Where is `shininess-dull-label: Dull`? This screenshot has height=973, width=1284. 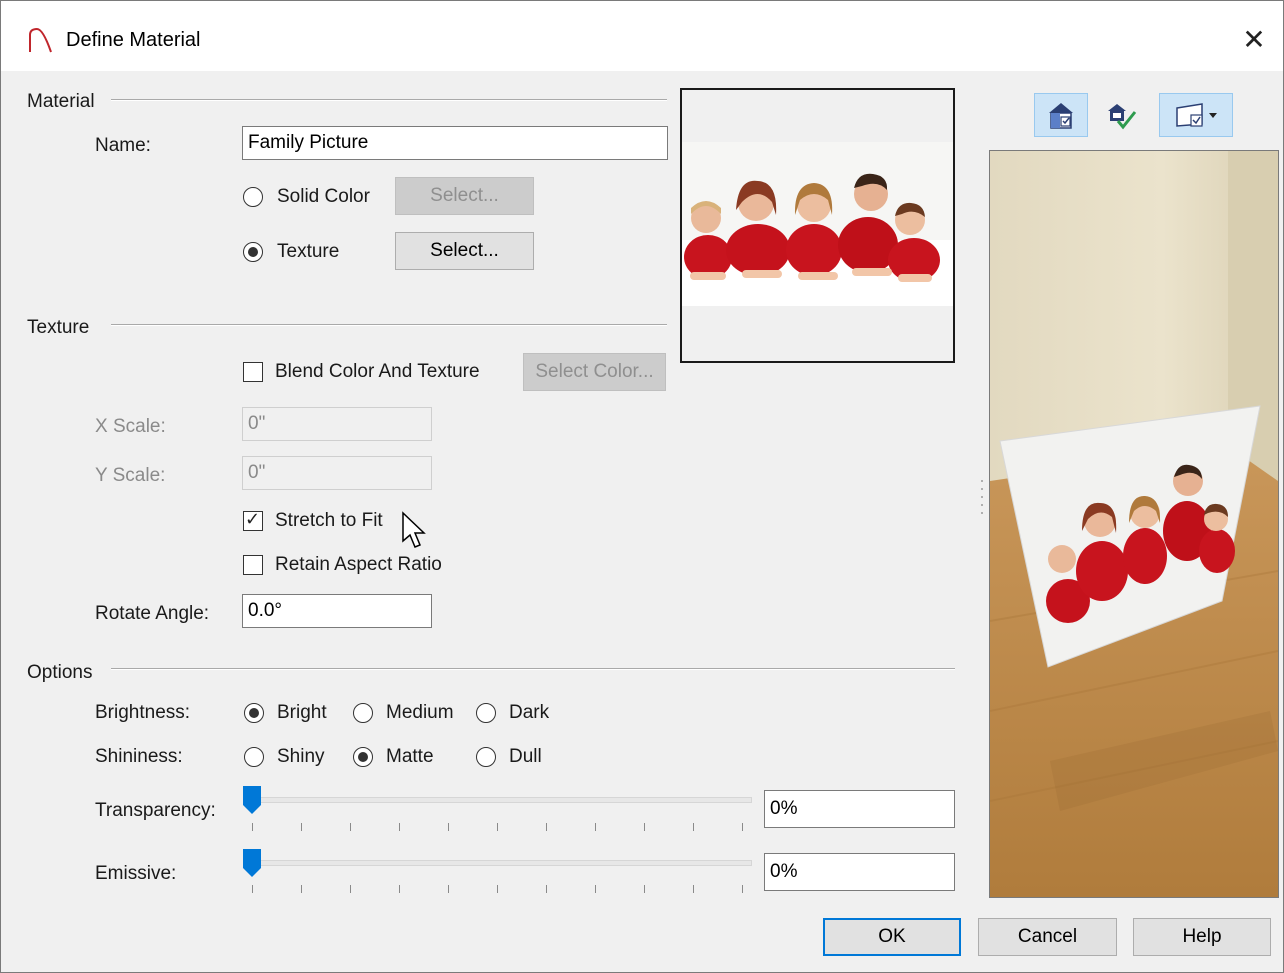
shininess-dull-label: Dull is located at coordinates (525, 756).